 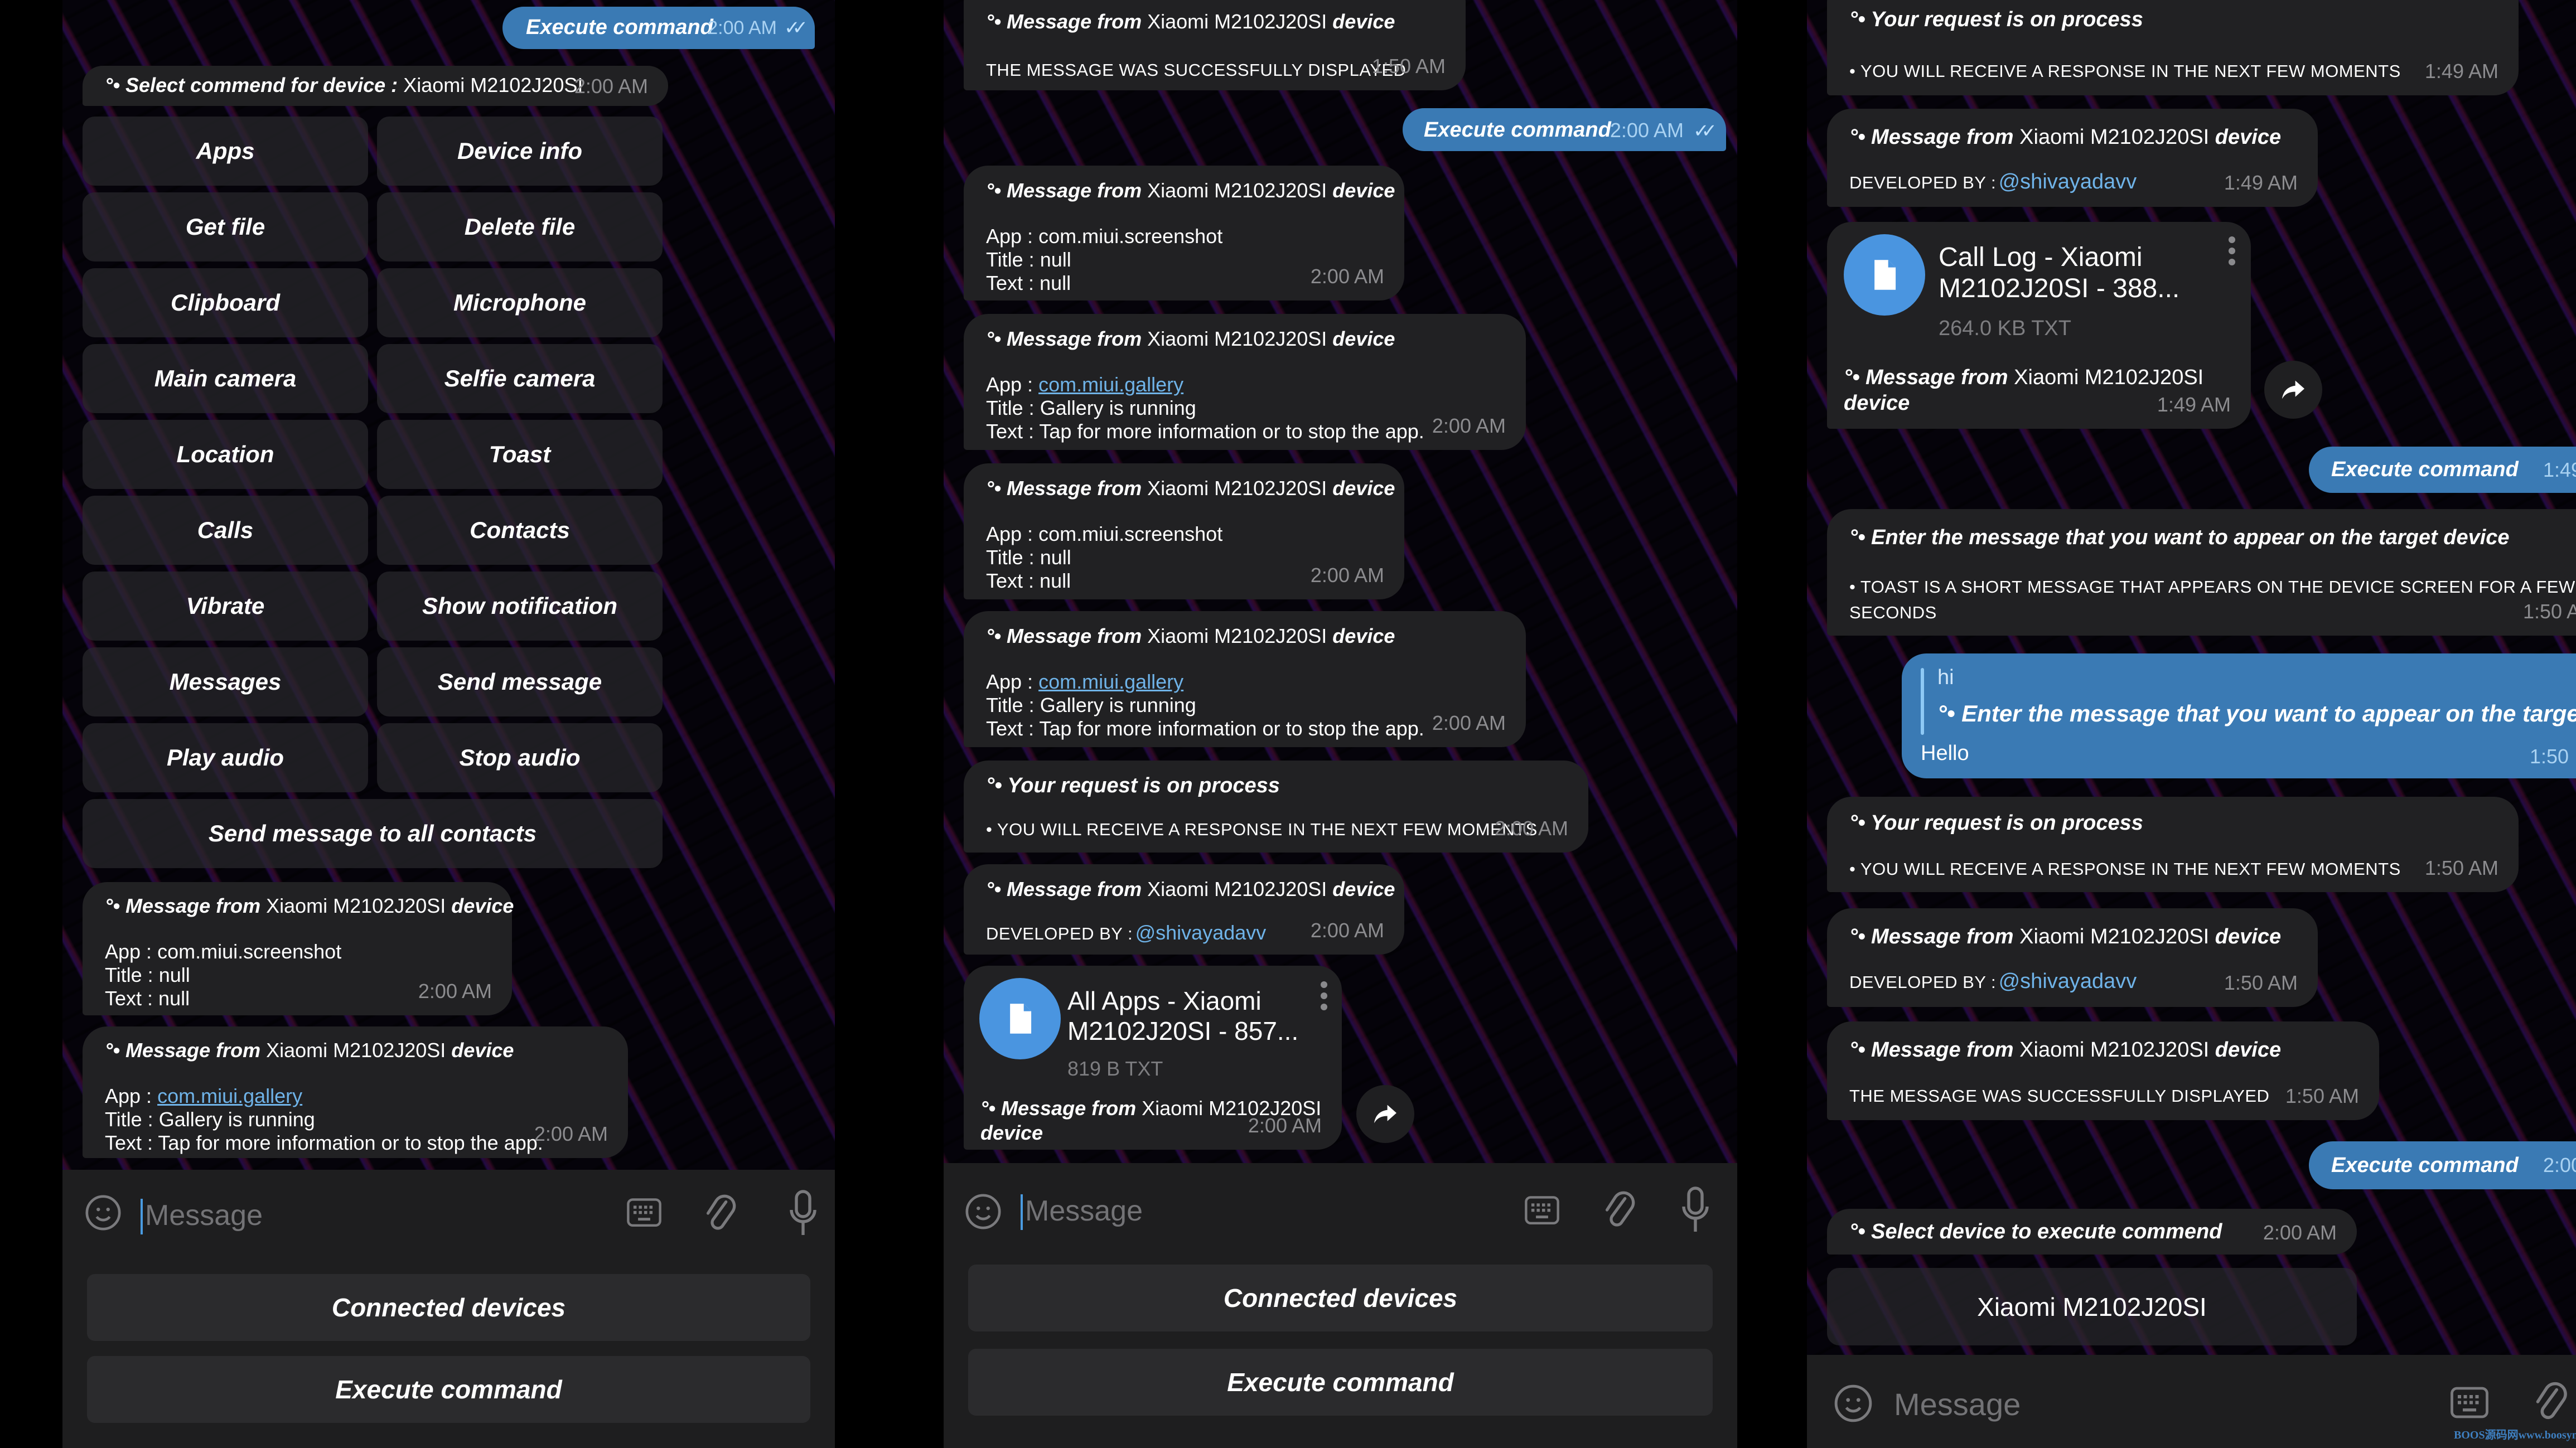 What do you see at coordinates (520, 454) in the screenshot?
I see `command-button: Toast` at bounding box center [520, 454].